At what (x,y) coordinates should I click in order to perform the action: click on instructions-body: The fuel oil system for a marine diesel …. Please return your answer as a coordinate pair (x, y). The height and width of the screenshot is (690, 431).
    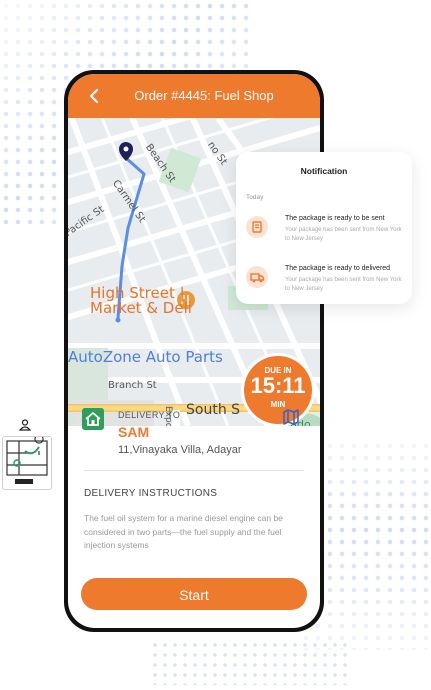
    Looking at the image, I should click on (183, 531).